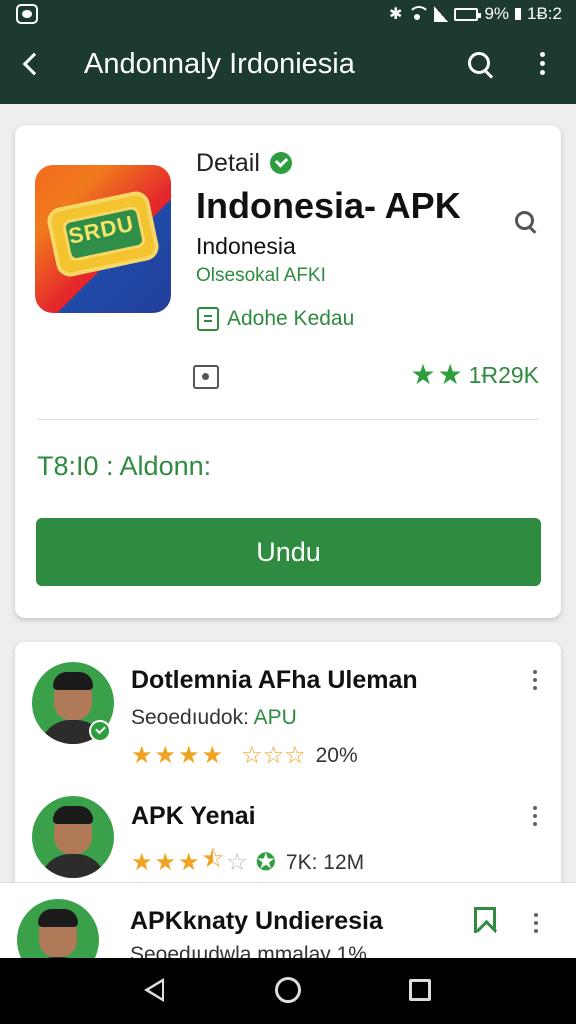  I want to click on app-name: Indonesia- APK, so click(328, 205).